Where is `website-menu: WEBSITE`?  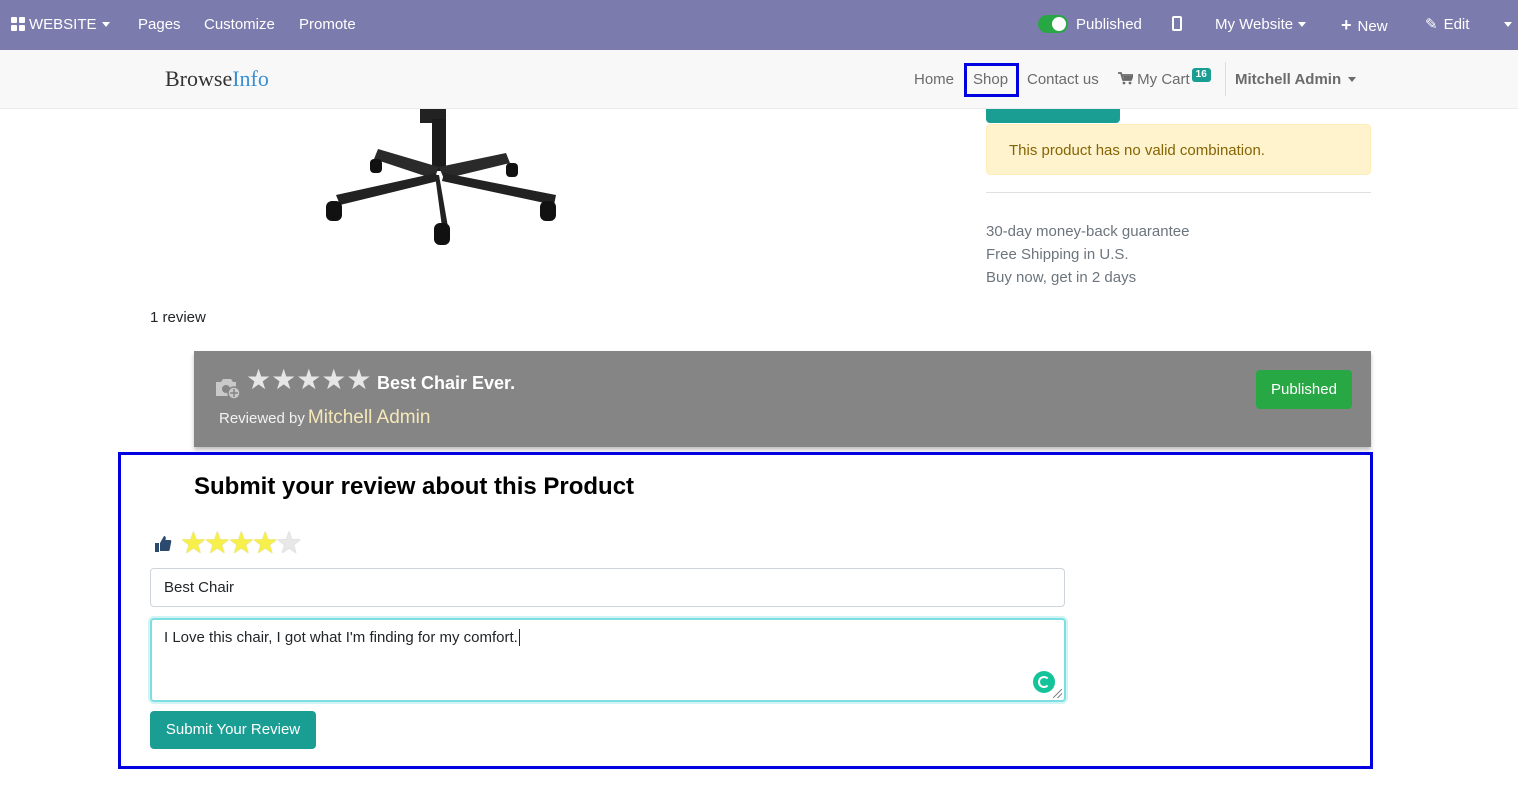
website-menu: WEBSITE is located at coordinates (60, 25).